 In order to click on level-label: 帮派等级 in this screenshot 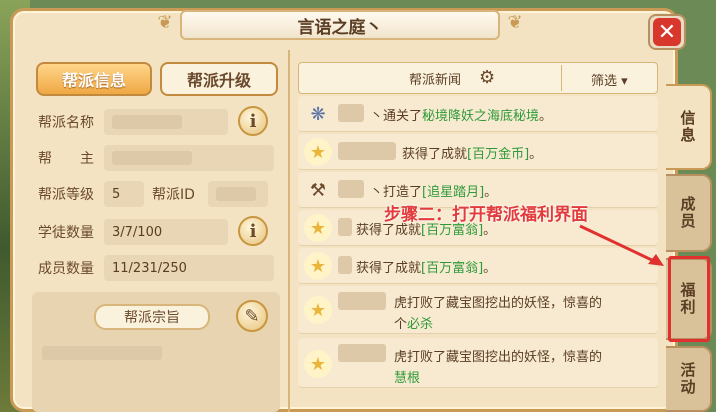, I will do `click(66, 195)`.